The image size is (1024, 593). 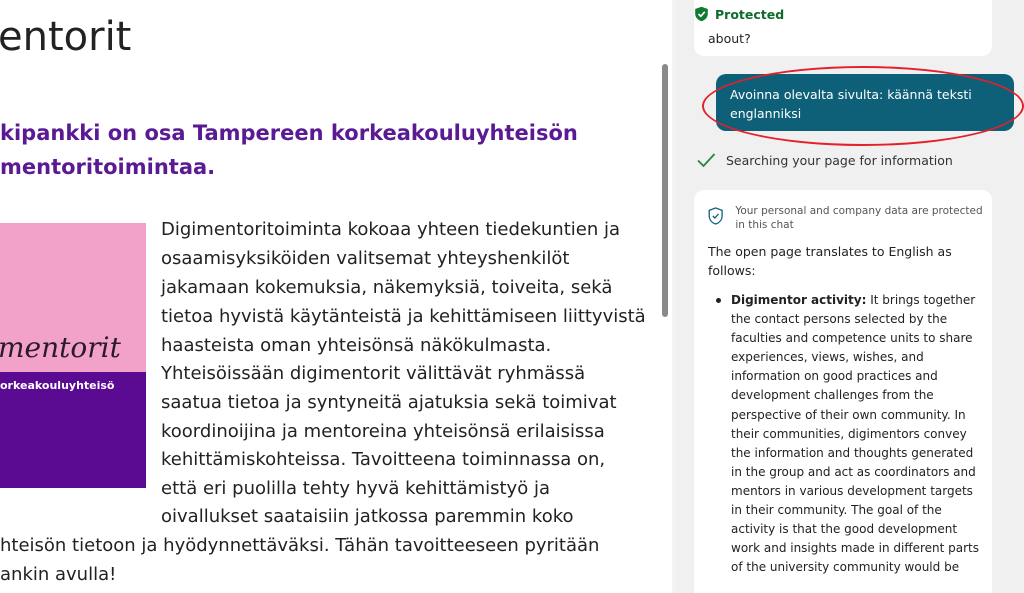 What do you see at coordinates (718, 300) in the screenshot?
I see `bullet-dot` at bounding box center [718, 300].